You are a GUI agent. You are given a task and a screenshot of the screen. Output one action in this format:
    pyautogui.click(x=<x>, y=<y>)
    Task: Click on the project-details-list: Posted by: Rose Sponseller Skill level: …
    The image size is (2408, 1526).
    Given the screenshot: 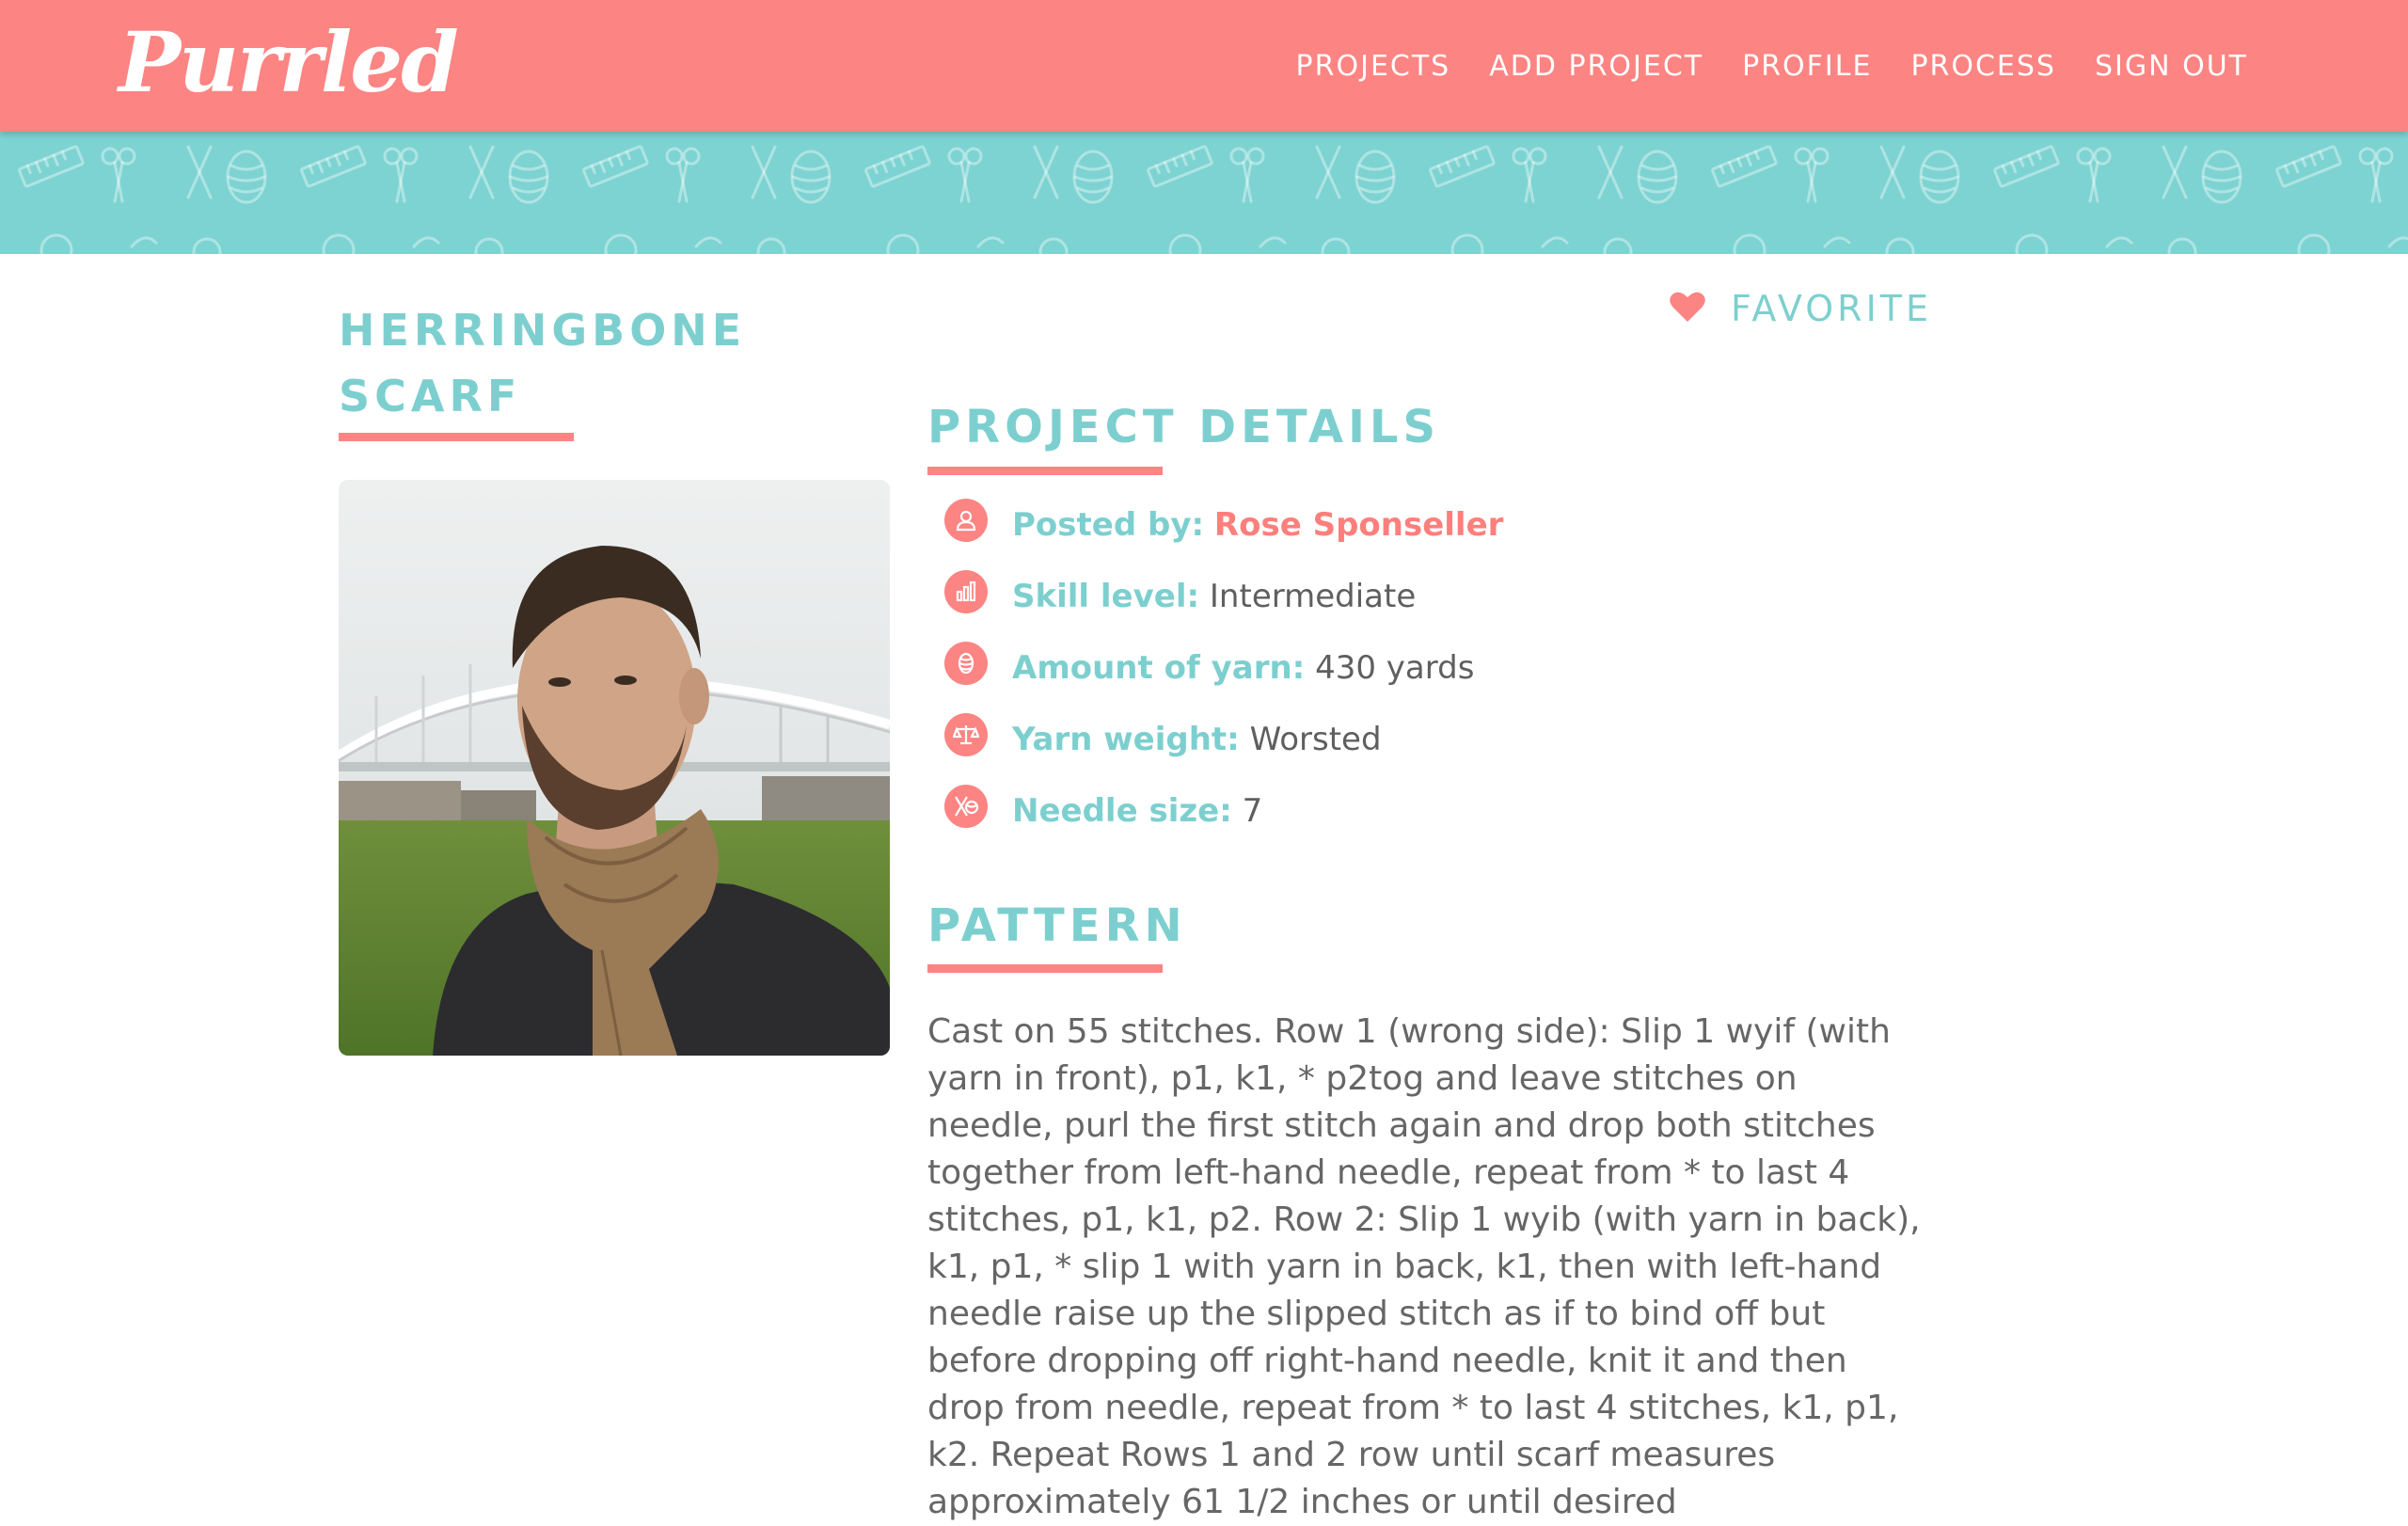 What is the action you would take?
    pyautogui.click(x=1414, y=668)
    